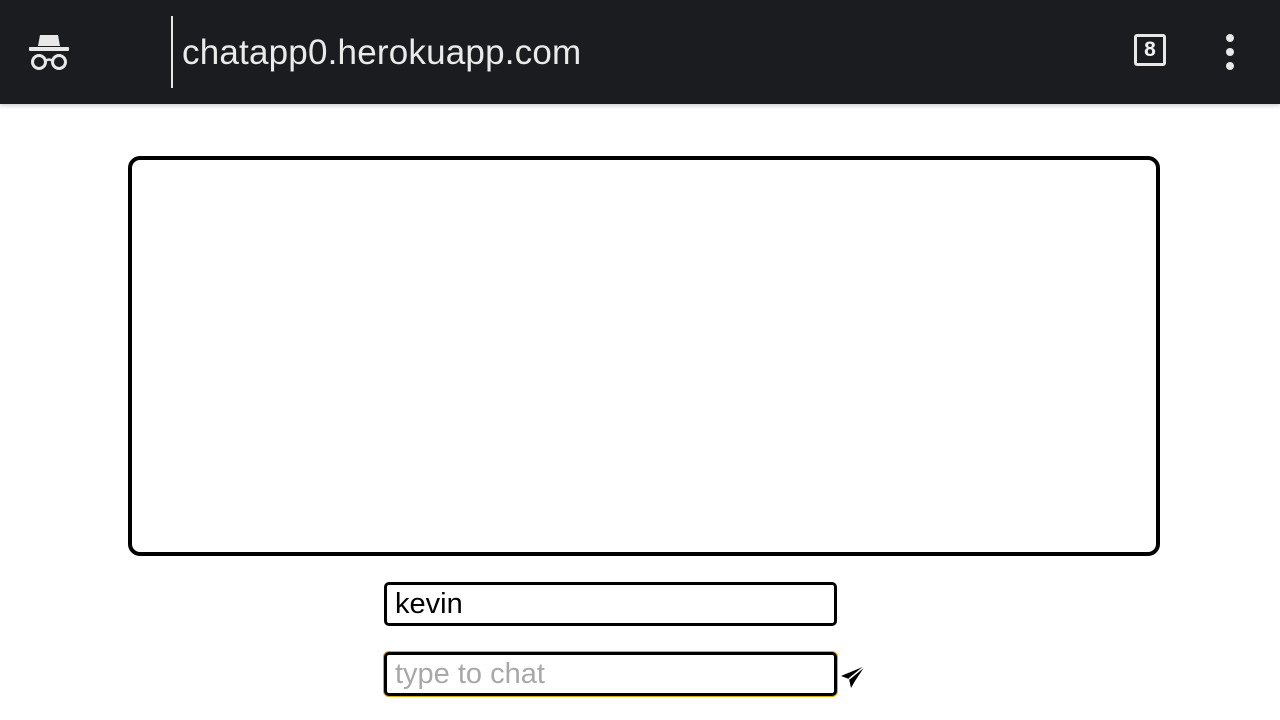  What do you see at coordinates (49, 52) in the screenshot?
I see `incognito-icon` at bounding box center [49, 52].